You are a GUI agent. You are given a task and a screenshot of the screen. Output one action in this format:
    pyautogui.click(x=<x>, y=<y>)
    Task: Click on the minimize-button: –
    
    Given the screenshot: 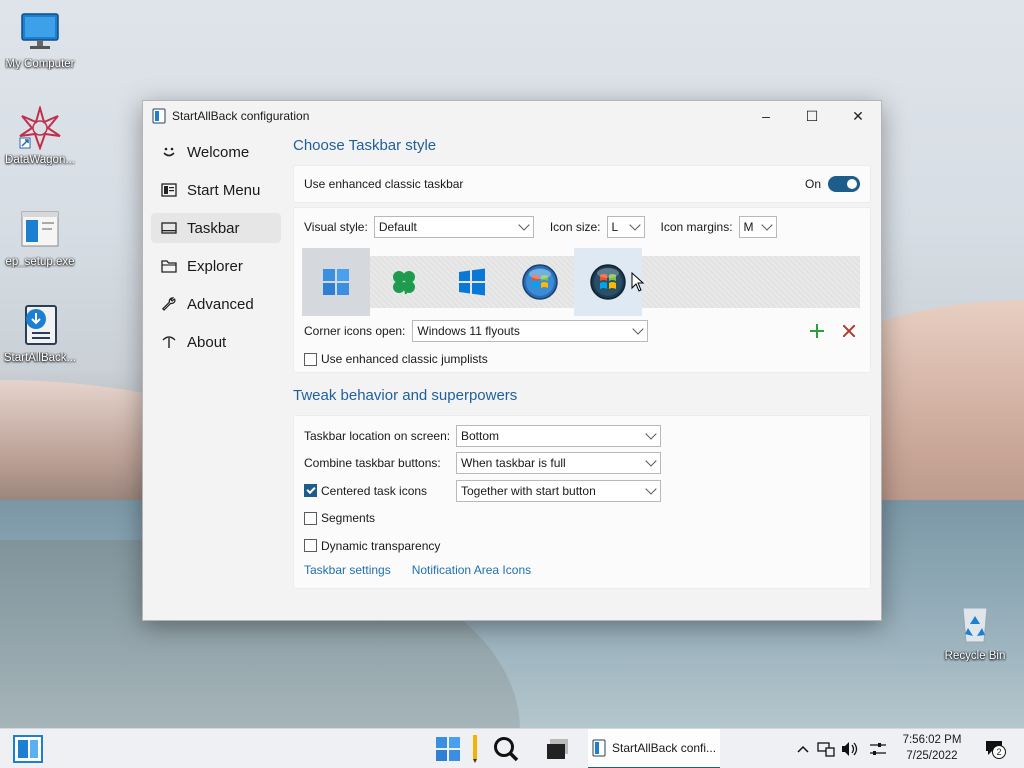 What is the action you would take?
    pyautogui.click(x=766, y=116)
    